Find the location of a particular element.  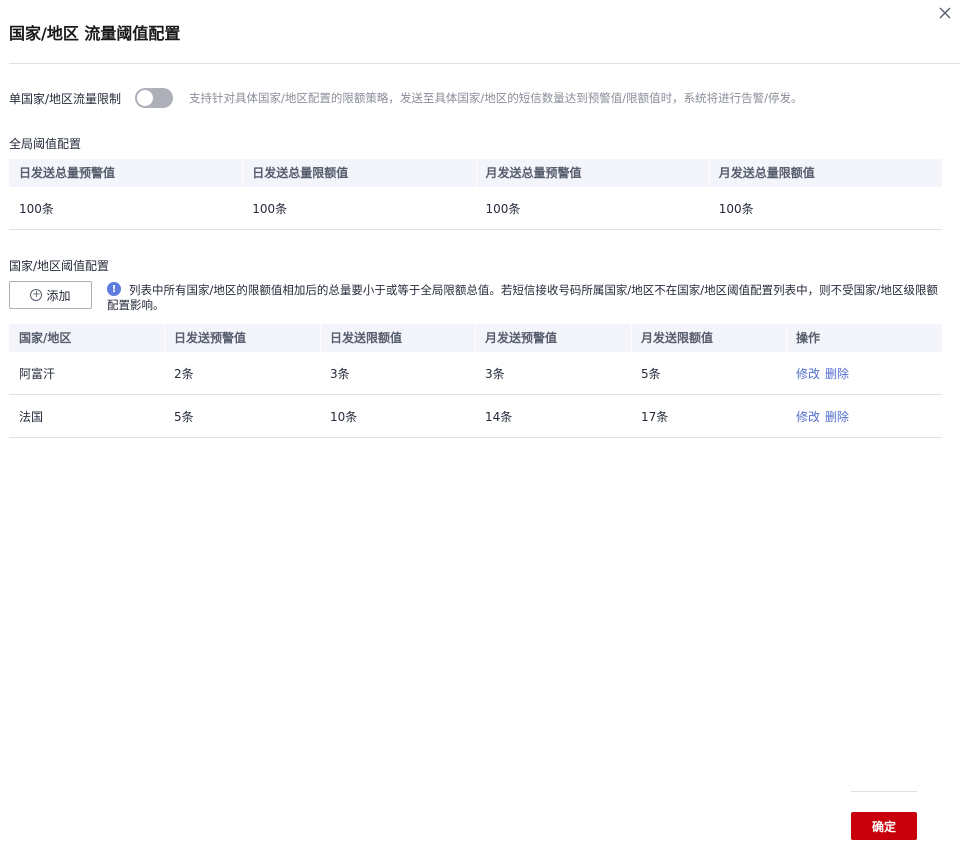

column-header: 操作 is located at coordinates (864, 338).